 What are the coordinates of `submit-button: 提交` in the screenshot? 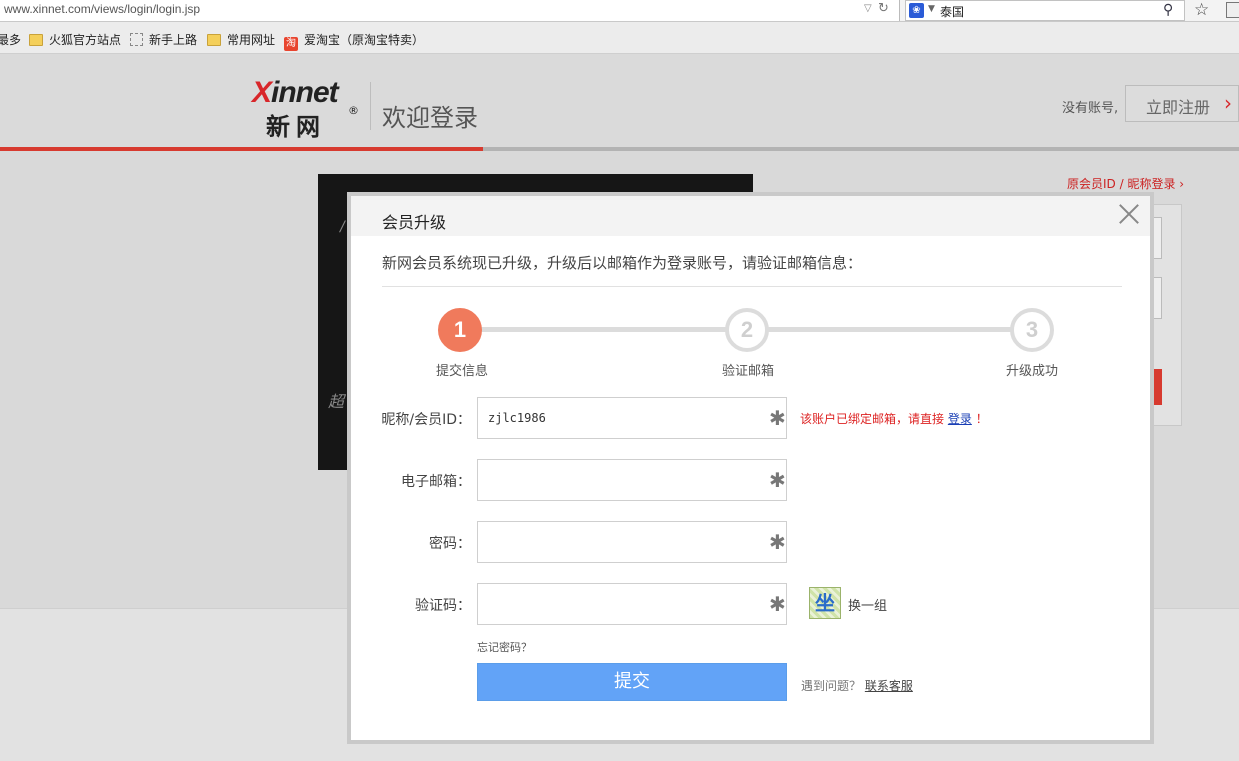 It's located at (632, 682).